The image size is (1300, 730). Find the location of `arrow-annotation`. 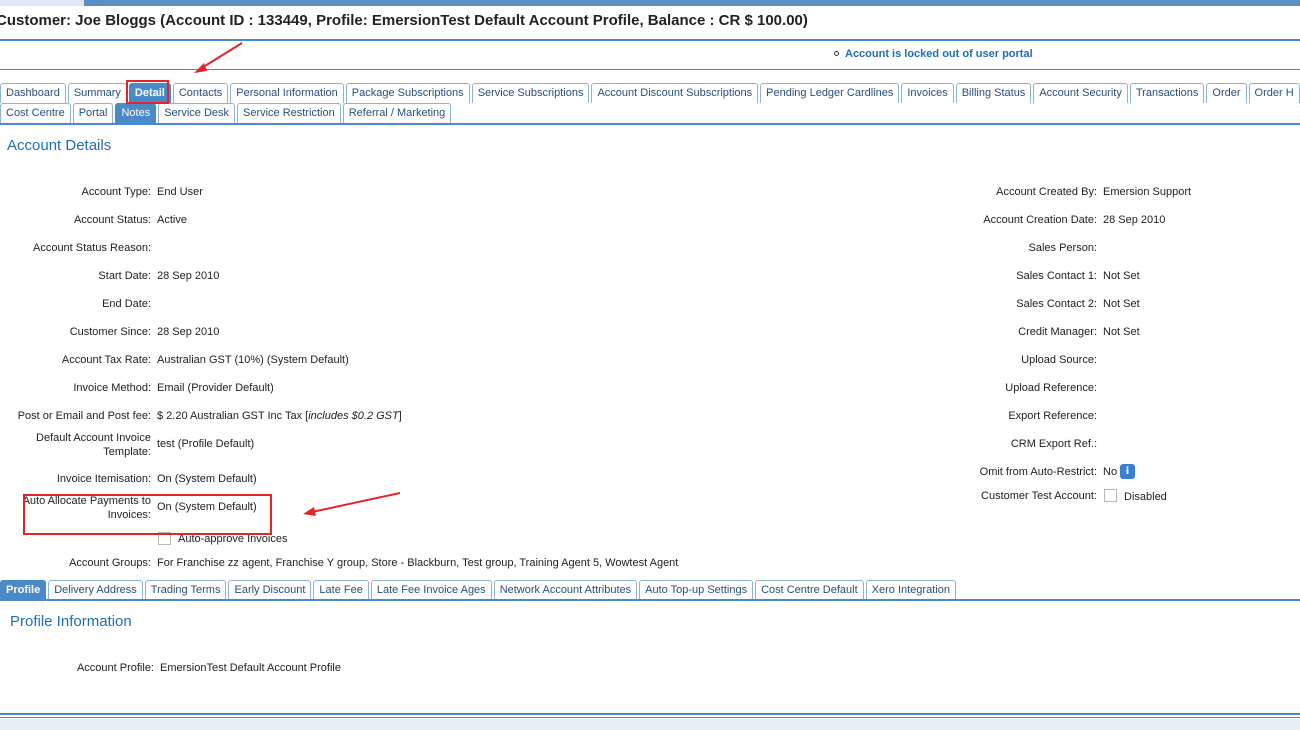

arrow-annotation is located at coordinates (297, 279).